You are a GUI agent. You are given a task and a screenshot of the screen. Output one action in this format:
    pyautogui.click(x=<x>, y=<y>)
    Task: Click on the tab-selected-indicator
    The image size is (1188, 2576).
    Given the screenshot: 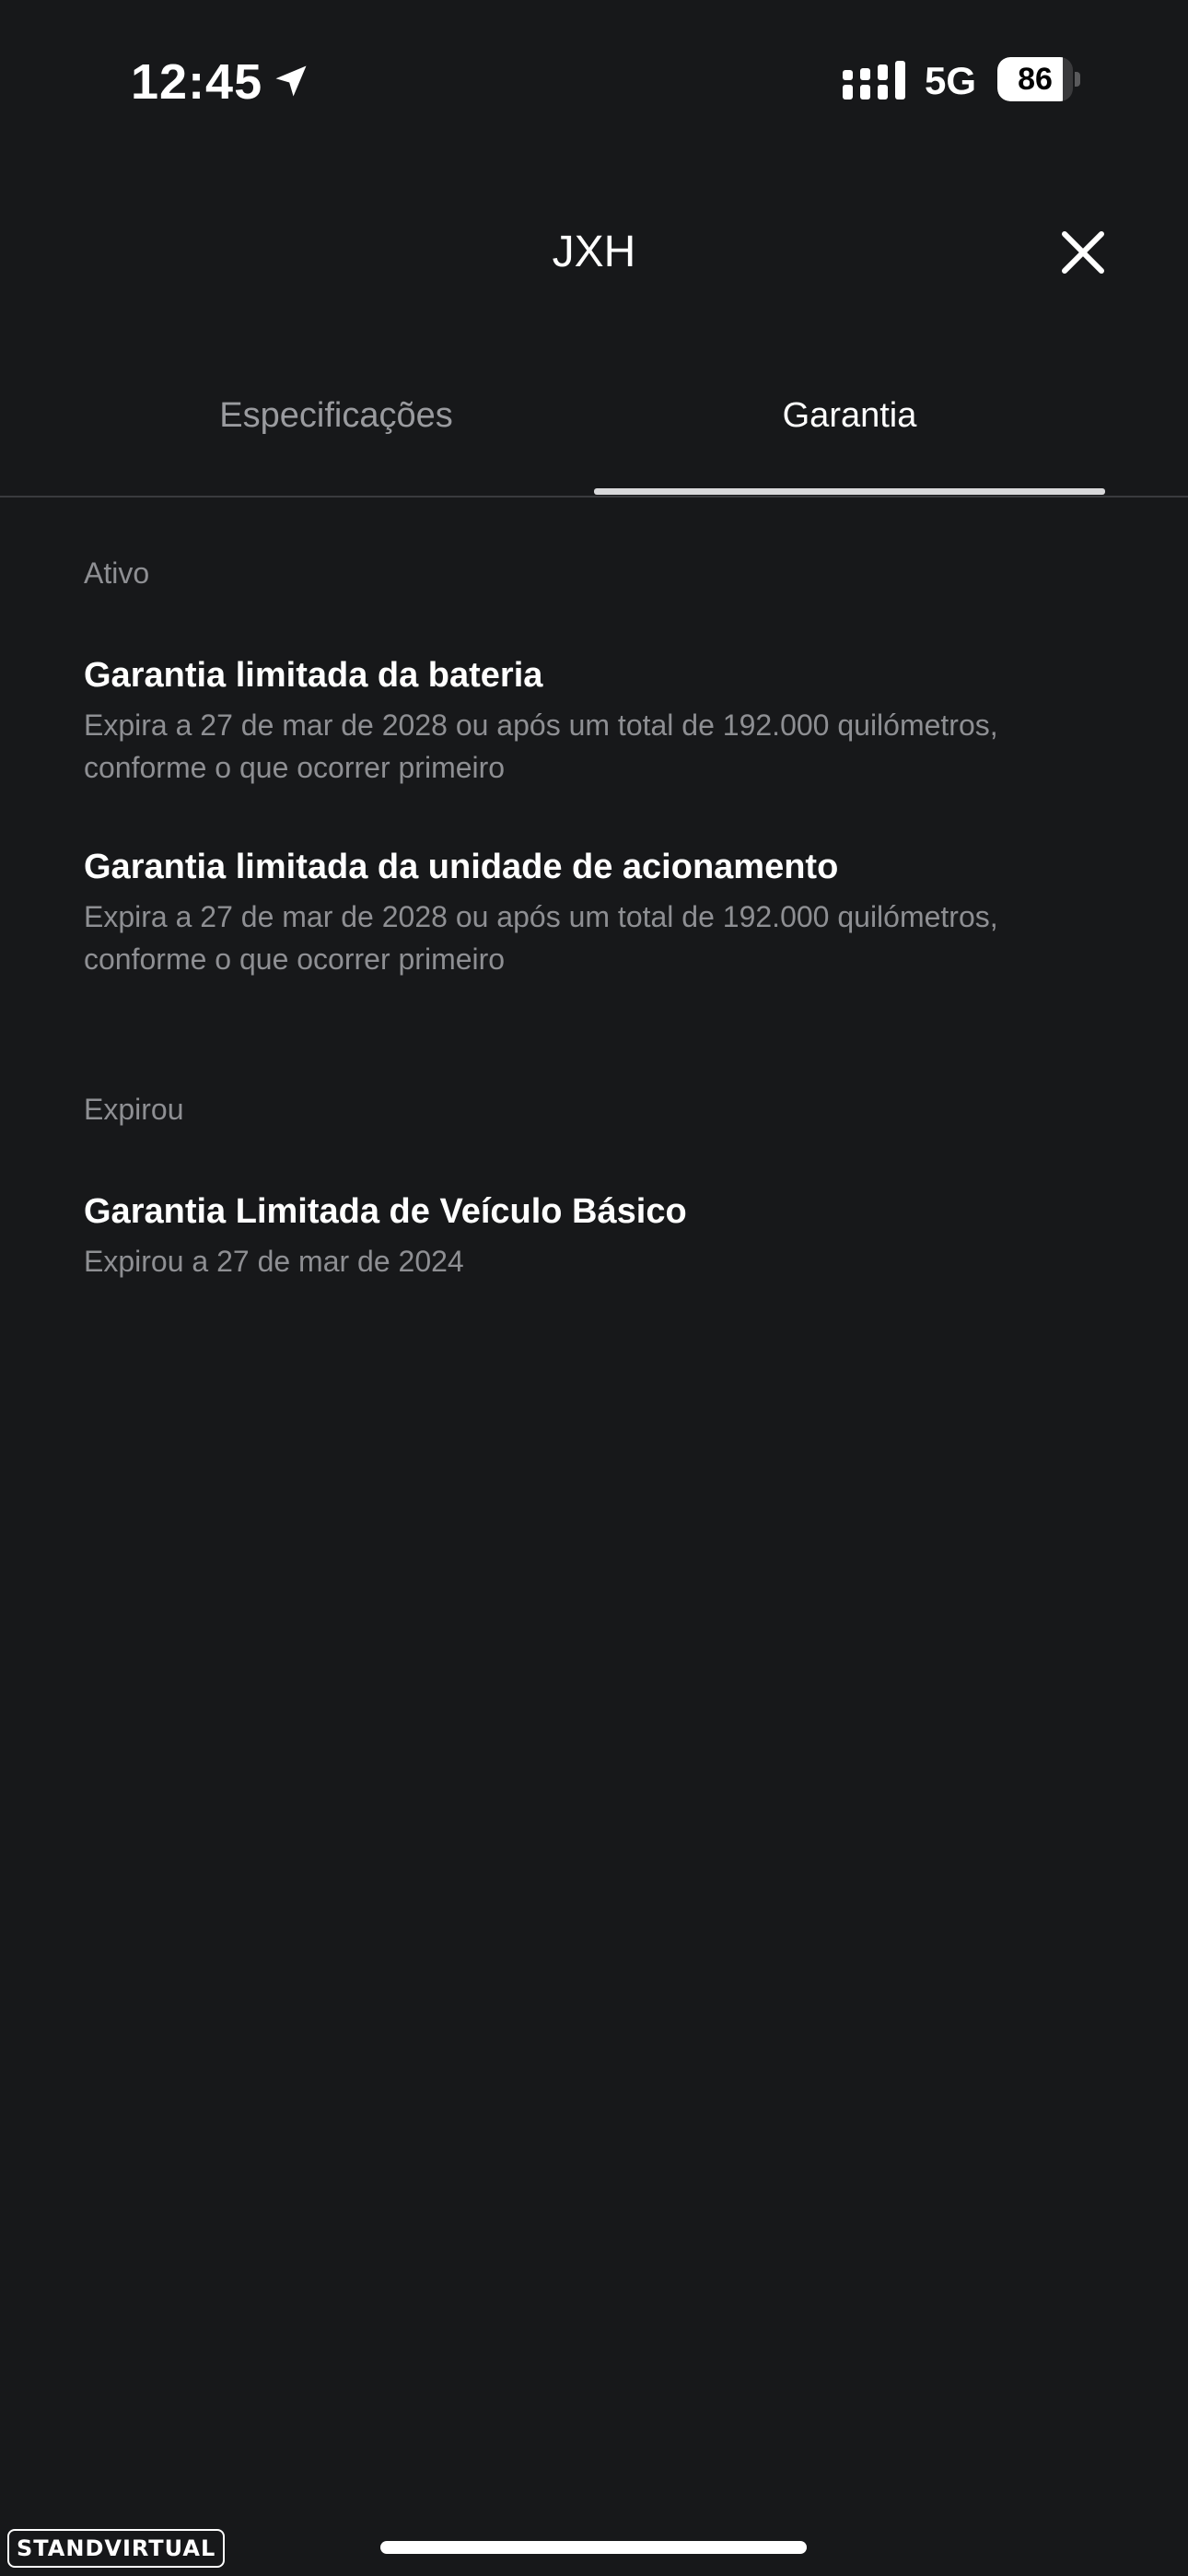 What is the action you would take?
    pyautogui.click(x=849, y=491)
    